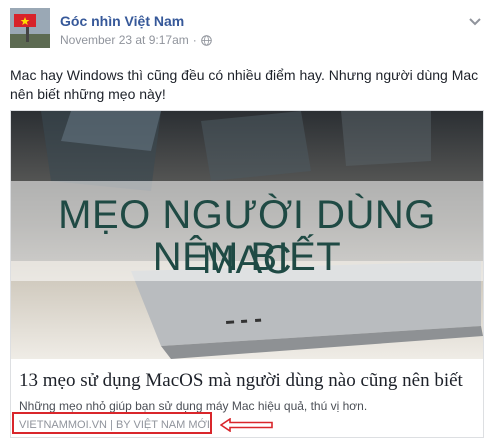 This screenshot has height=443, width=494. What do you see at coordinates (30, 28) in the screenshot?
I see `page-avatar` at bounding box center [30, 28].